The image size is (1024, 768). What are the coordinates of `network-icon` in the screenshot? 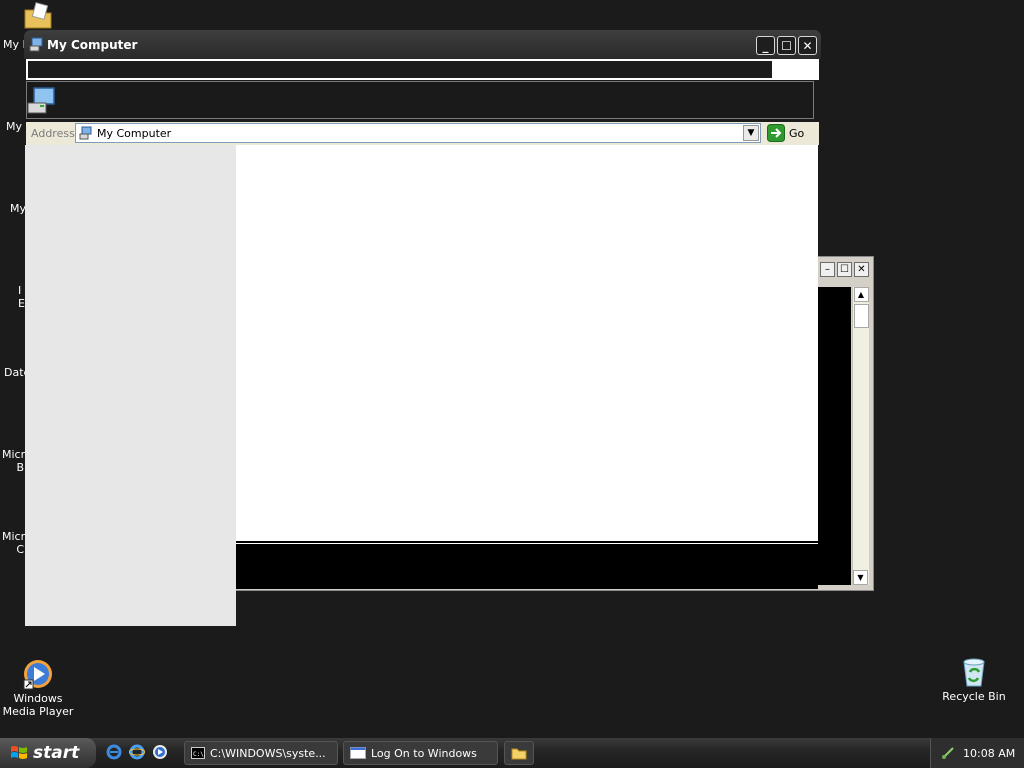 It's located at (948, 753).